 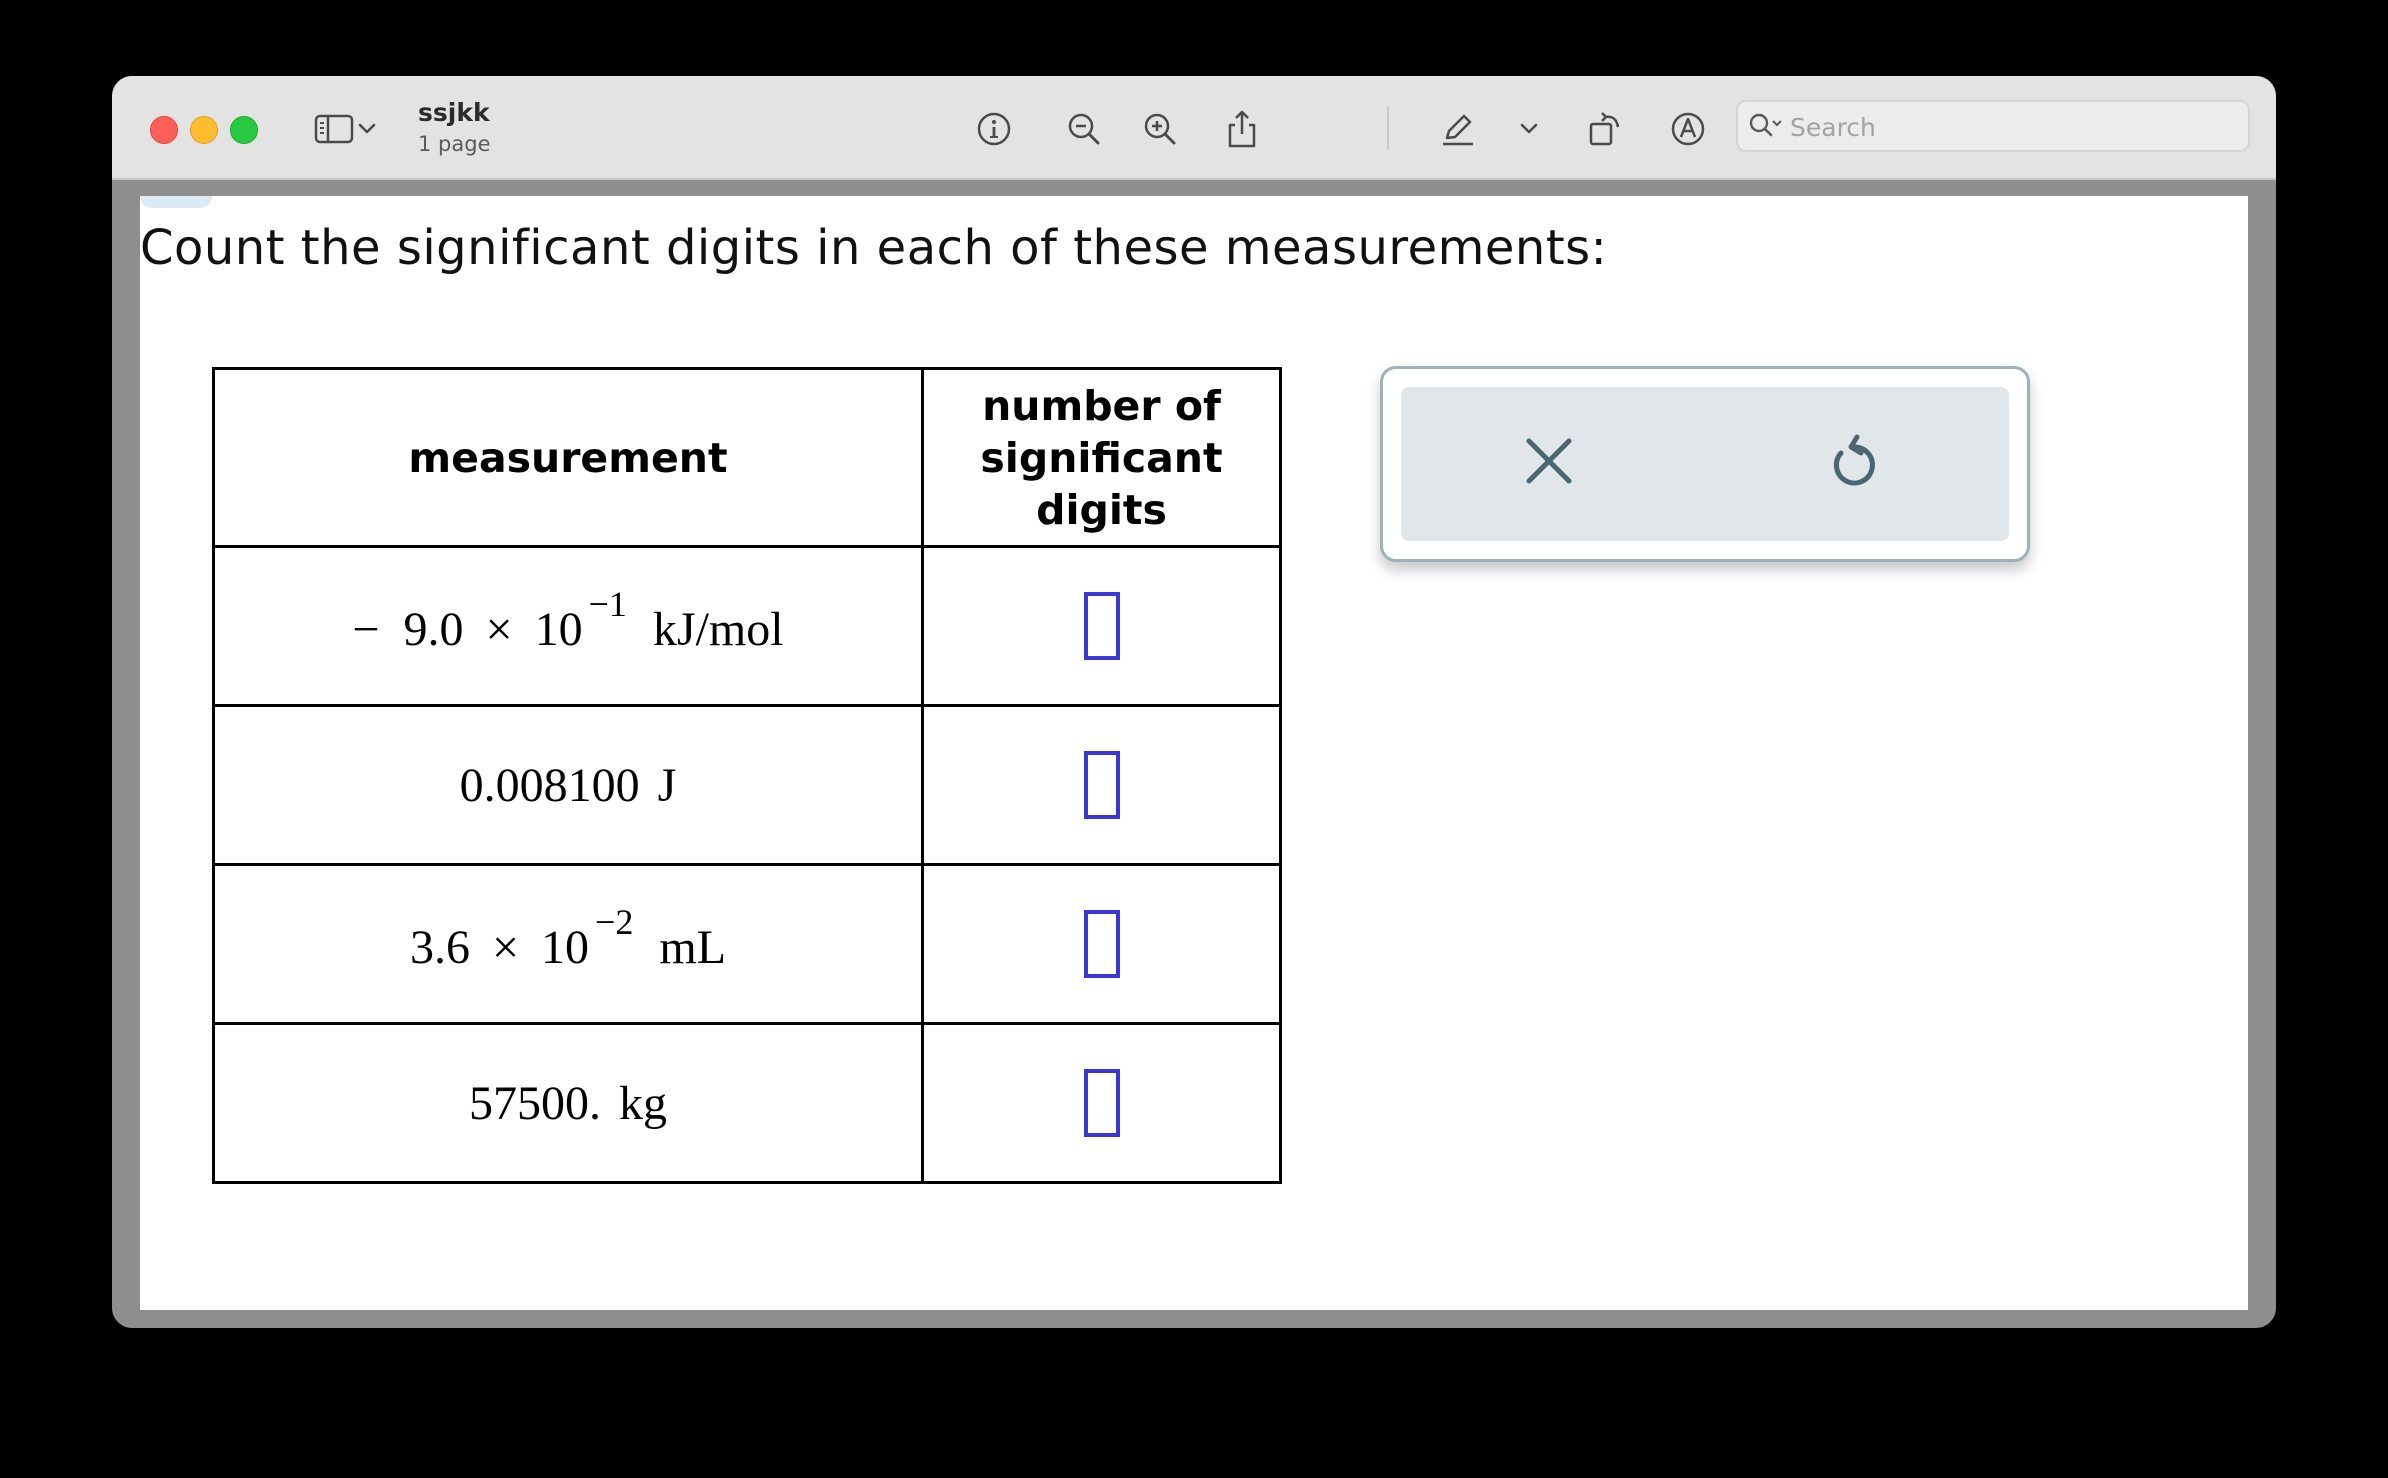 What do you see at coordinates (693, 947) in the screenshot?
I see `measurement-unit: mL` at bounding box center [693, 947].